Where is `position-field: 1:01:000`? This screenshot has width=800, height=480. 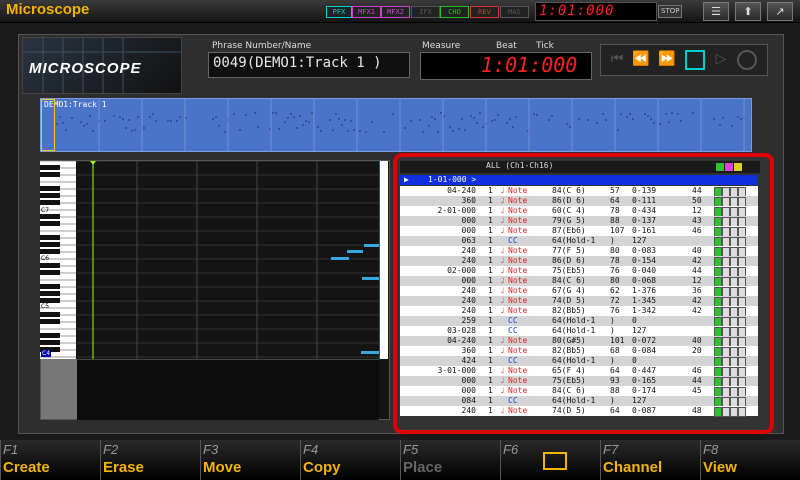 position-field: 1:01:000 is located at coordinates (506, 66).